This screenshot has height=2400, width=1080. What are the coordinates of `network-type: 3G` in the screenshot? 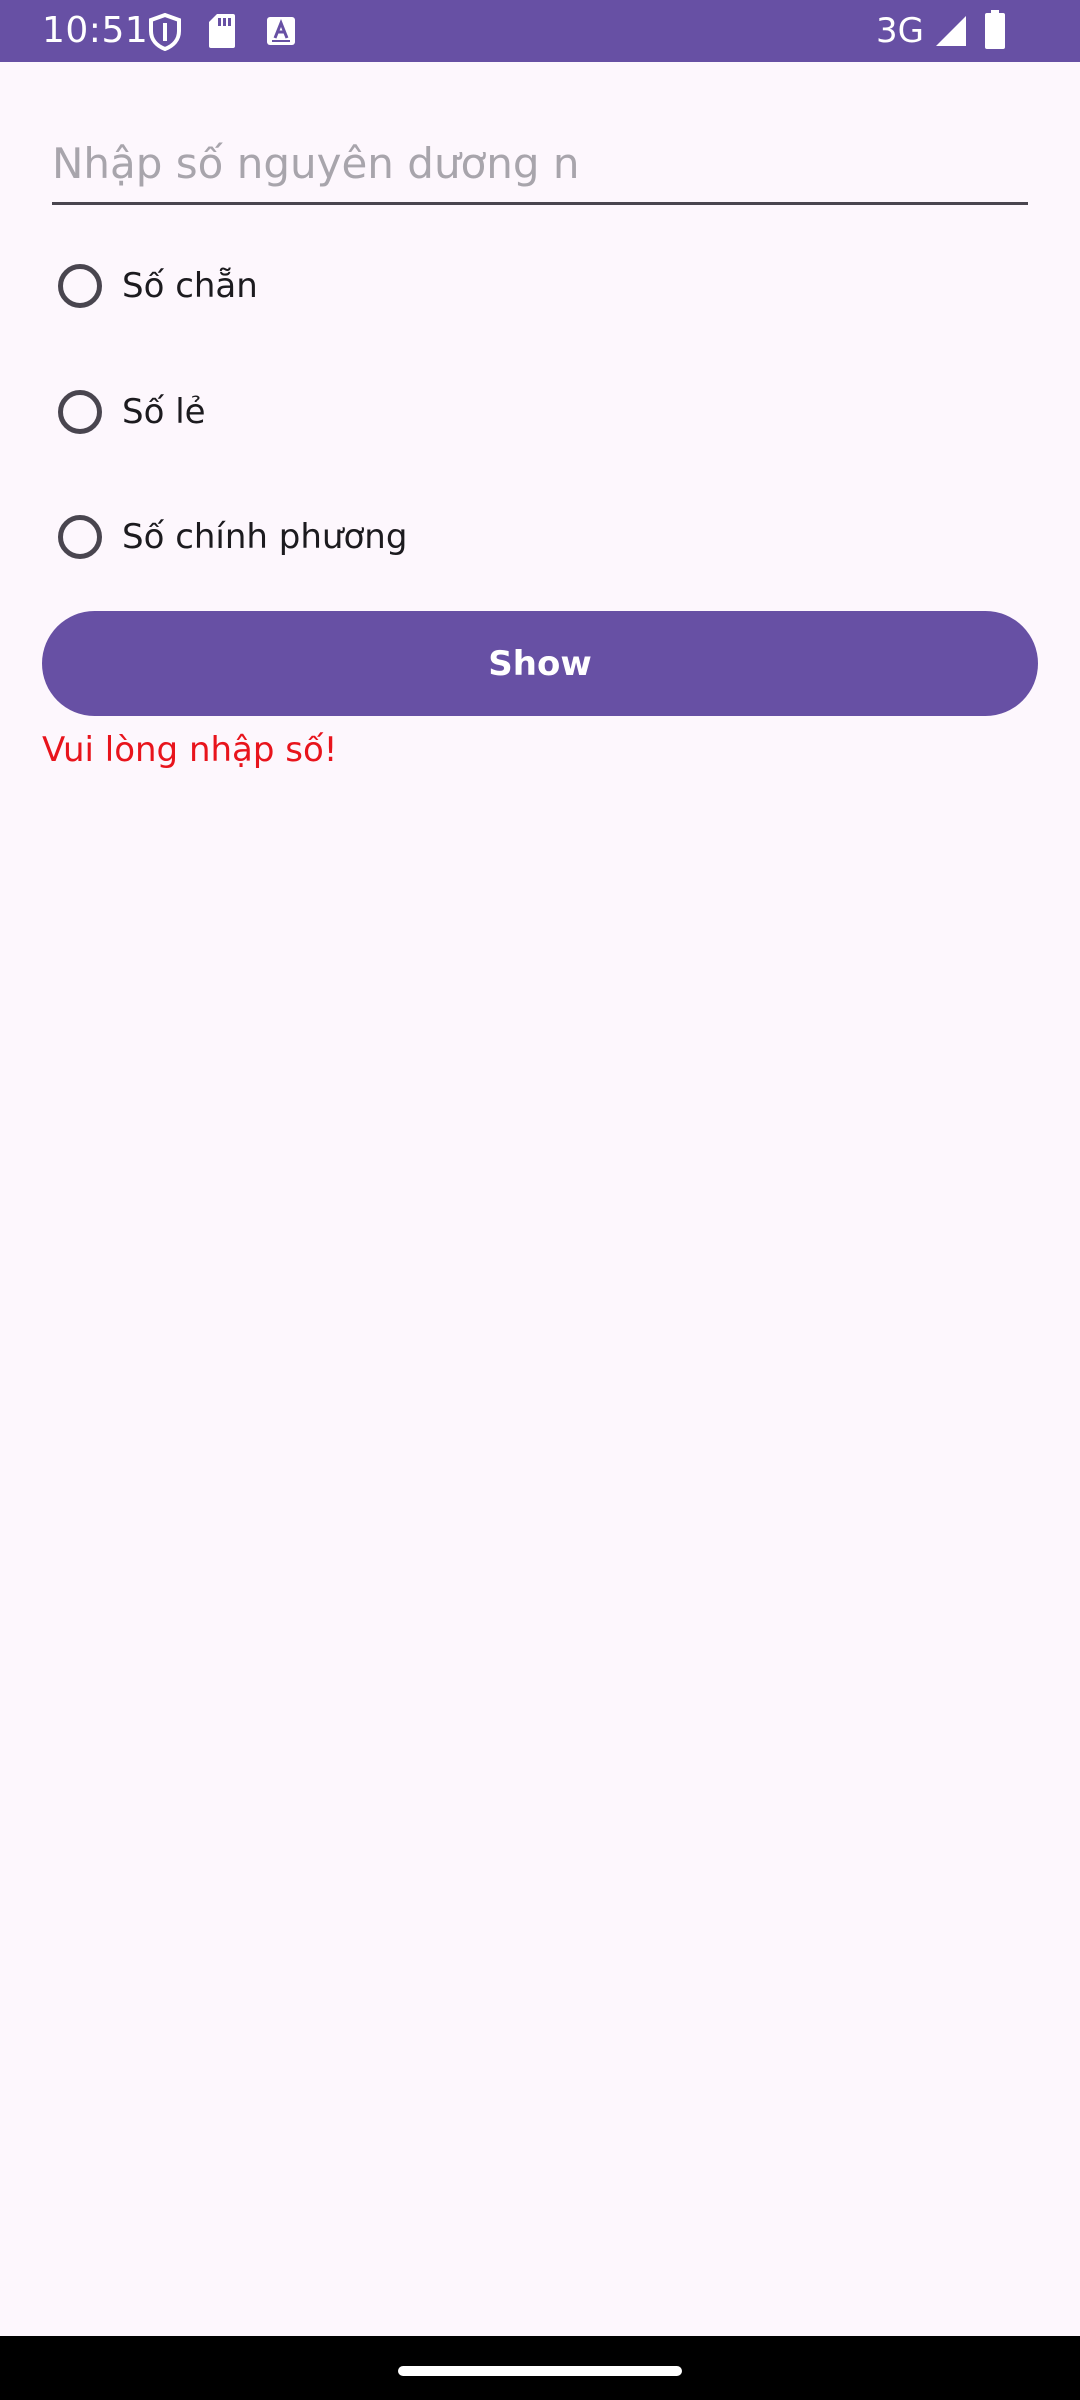 It's located at (900, 31).